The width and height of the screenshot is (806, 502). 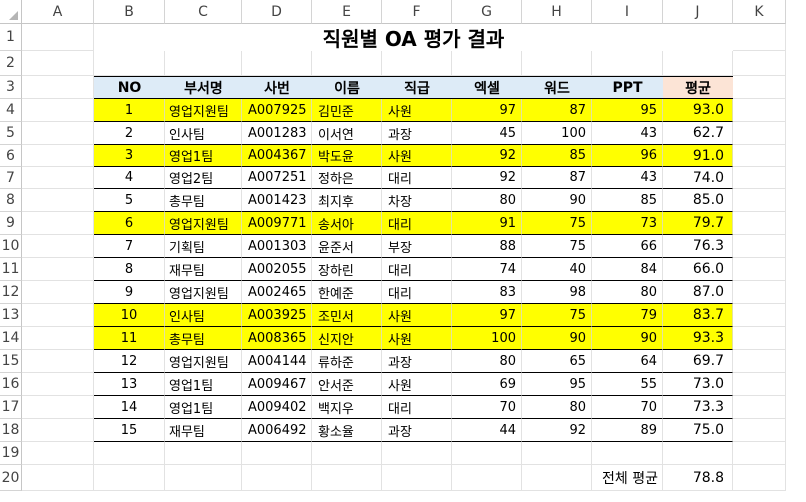 What do you see at coordinates (487, 269) in the screenshot?
I see `cell-excel: 74` at bounding box center [487, 269].